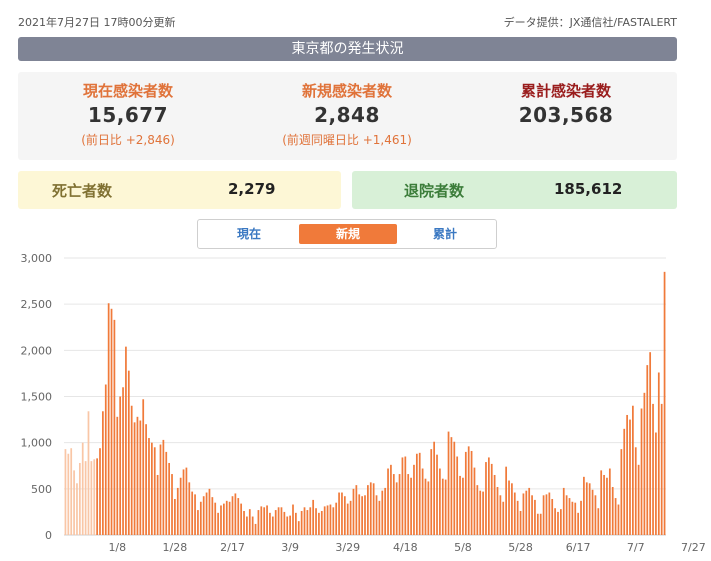  Describe the element at coordinates (249, 234) in the screenshot. I see `tab-current: 現在` at that location.